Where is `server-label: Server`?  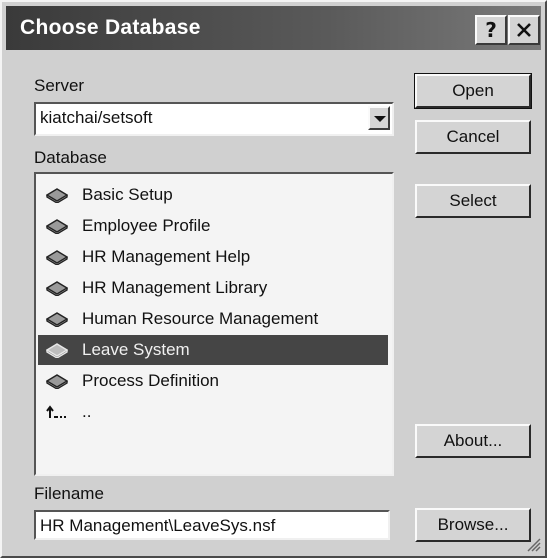
server-label: Server is located at coordinates (59, 86).